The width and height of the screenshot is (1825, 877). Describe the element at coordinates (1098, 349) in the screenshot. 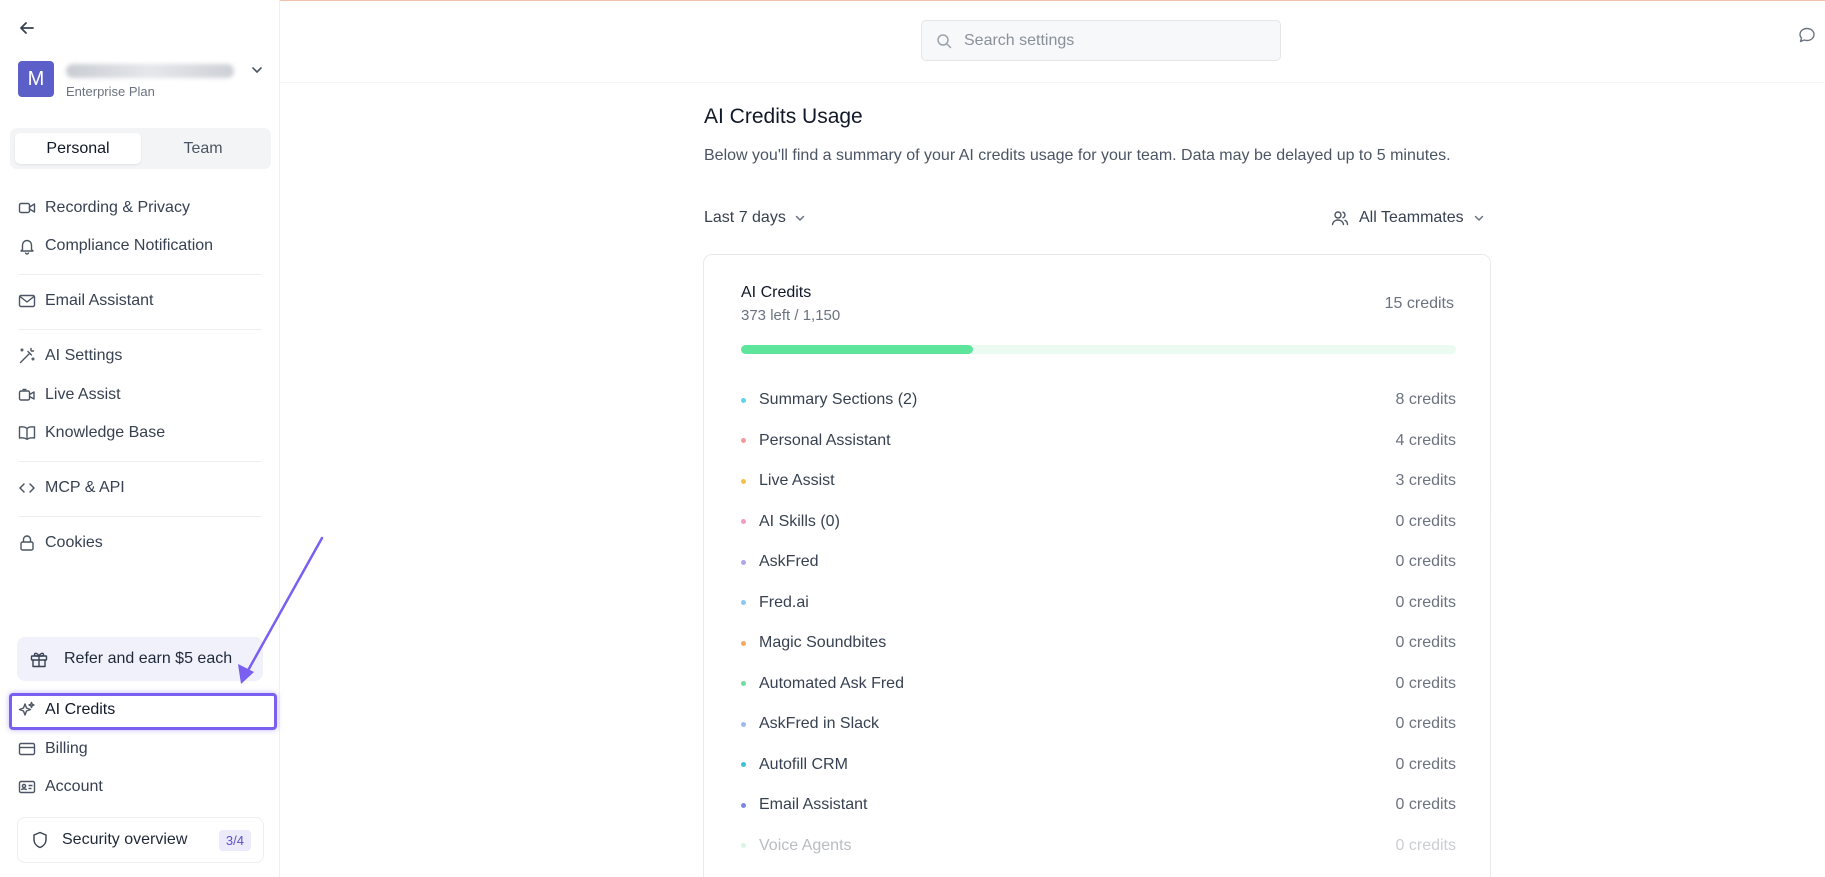

I see `credits-progress-track` at that location.